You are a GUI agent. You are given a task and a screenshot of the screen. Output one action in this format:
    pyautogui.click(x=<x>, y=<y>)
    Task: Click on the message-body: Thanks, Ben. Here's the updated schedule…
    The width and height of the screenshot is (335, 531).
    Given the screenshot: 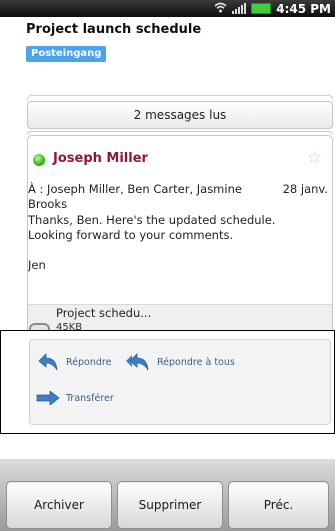 What is the action you would take?
    pyautogui.click(x=178, y=243)
    